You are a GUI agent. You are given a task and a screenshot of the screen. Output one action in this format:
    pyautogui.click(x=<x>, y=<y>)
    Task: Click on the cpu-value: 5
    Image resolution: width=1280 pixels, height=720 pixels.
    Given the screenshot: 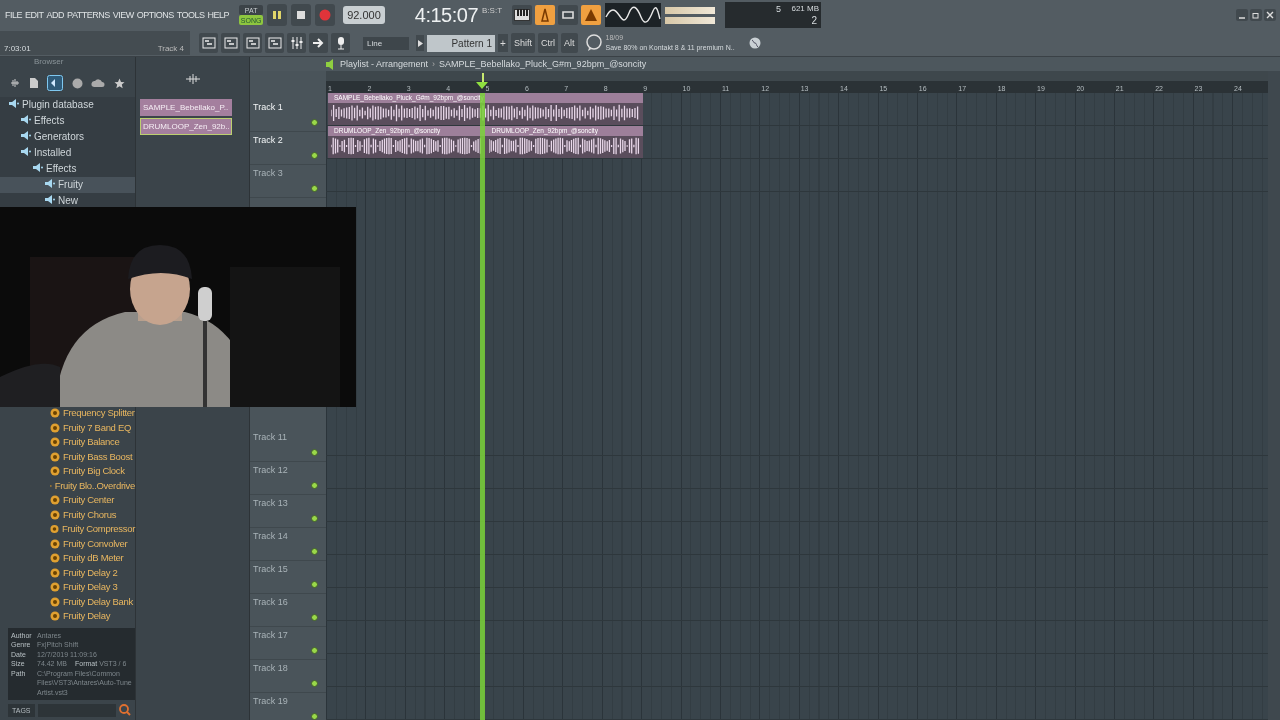 What is the action you would take?
    pyautogui.click(x=779, y=9)
    